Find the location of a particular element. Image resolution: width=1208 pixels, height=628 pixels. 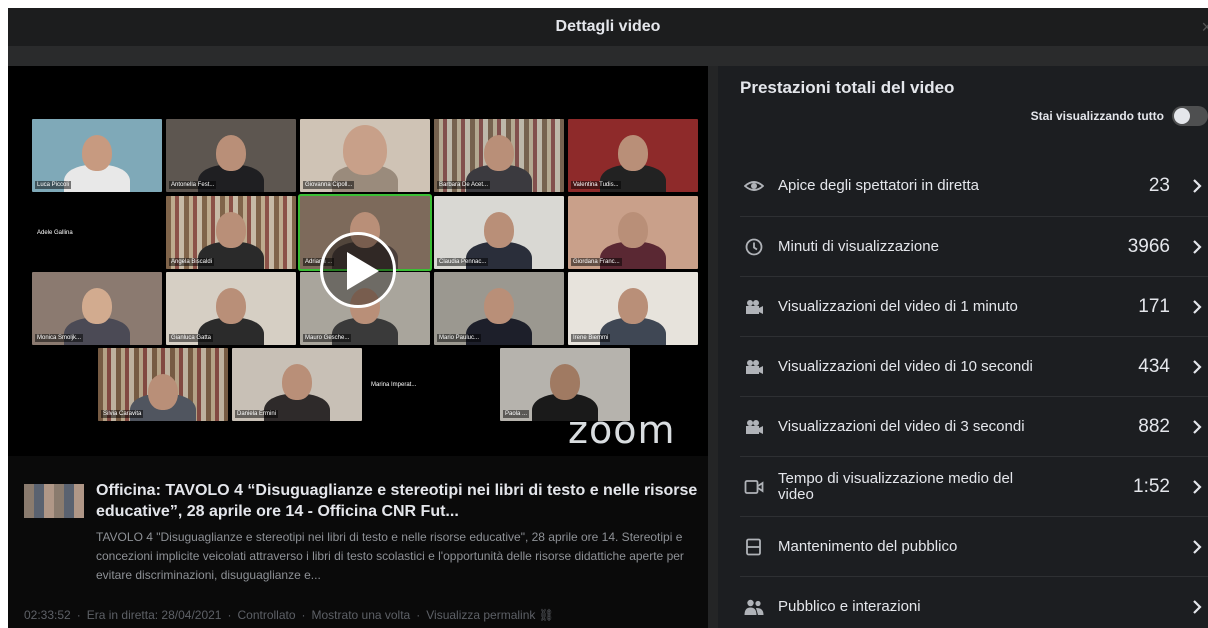

retention-icon is located at coordinates (753, 547).